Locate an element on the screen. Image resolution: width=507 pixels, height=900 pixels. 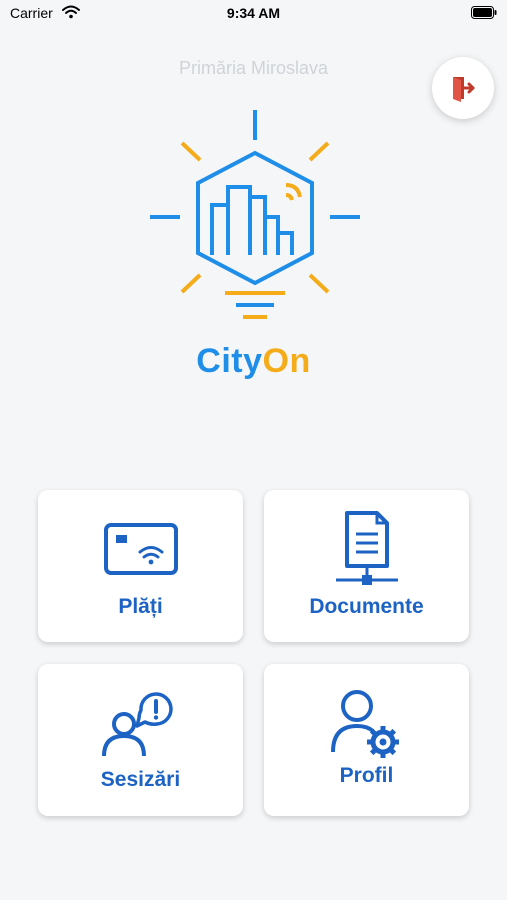
profile-tile: Profil is located at coordinates (366, 740).